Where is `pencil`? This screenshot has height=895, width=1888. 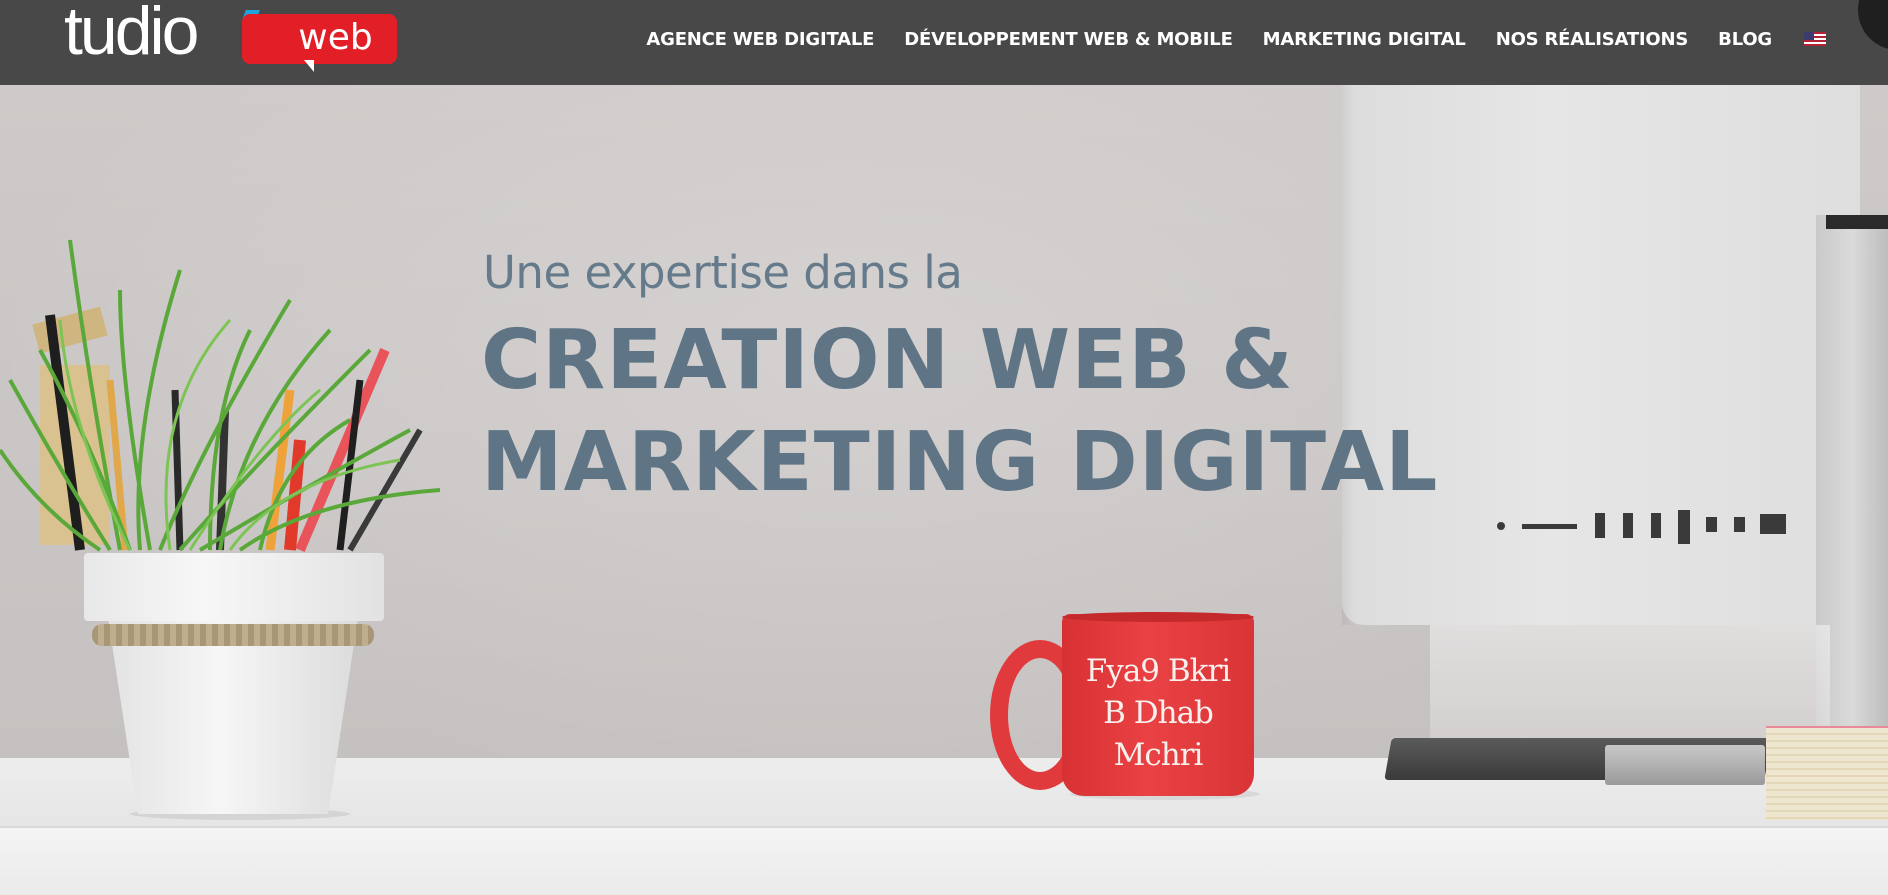
pencil is located at coordinates (385, 490).